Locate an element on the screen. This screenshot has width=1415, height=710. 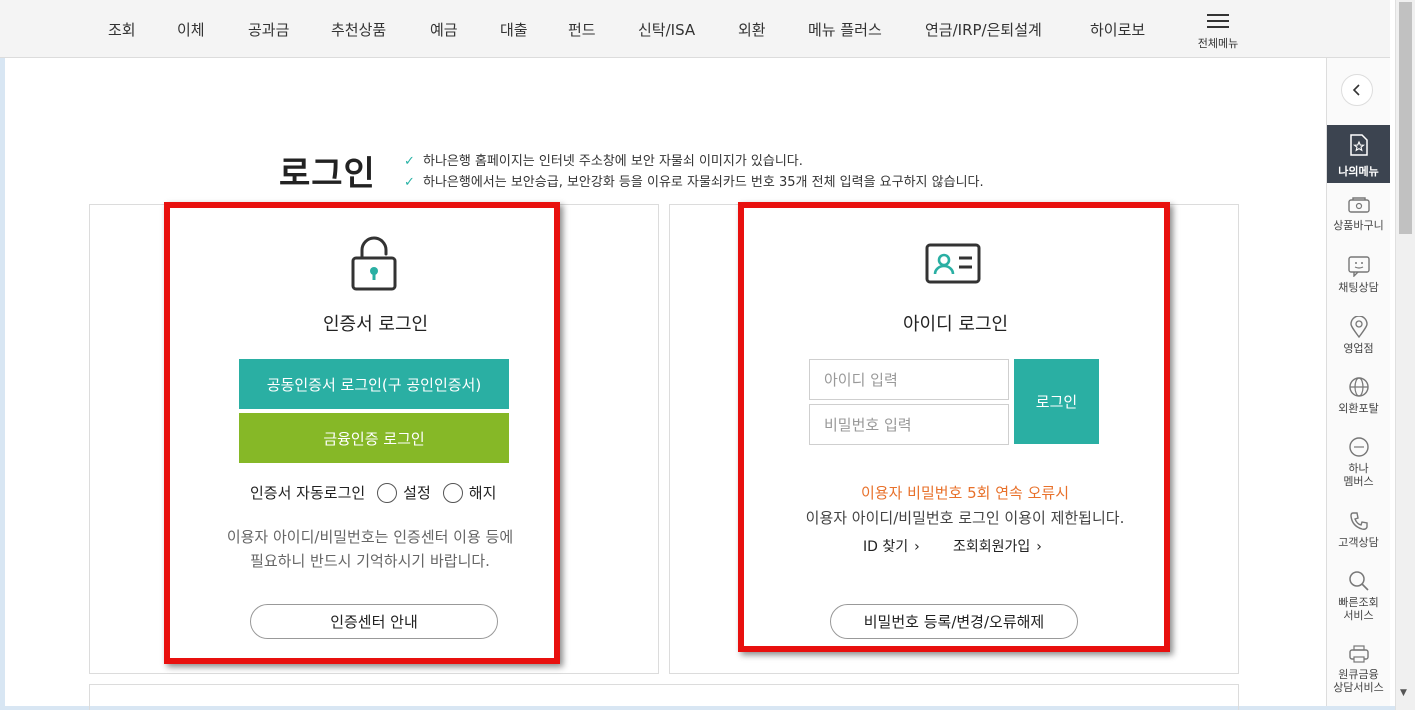
chevron-left-icon is located at coordinates (1356, 90).